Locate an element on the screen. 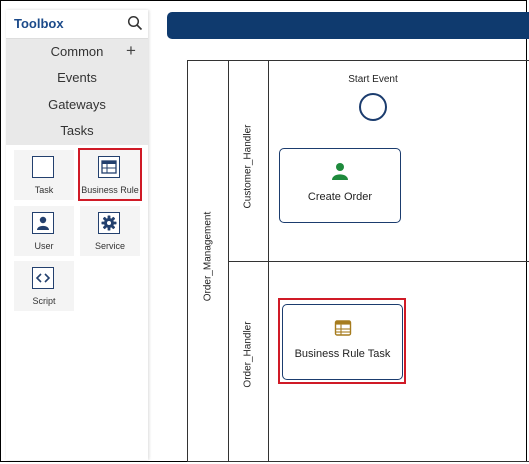 This screenshot has height=464, width=529. start-event is located at coordinates (373, 107).